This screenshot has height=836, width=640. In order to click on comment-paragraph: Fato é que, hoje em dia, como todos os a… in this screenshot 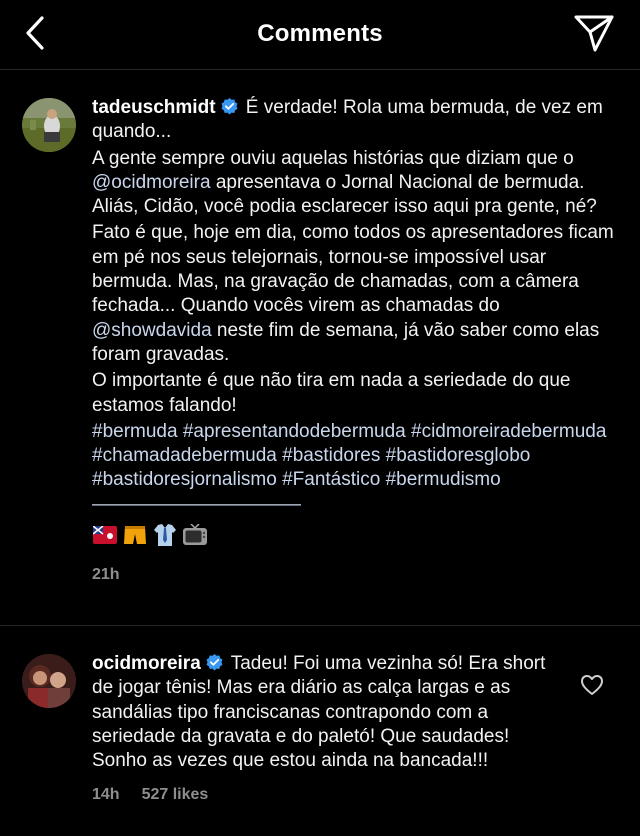, I will do `click(357, 294)`.